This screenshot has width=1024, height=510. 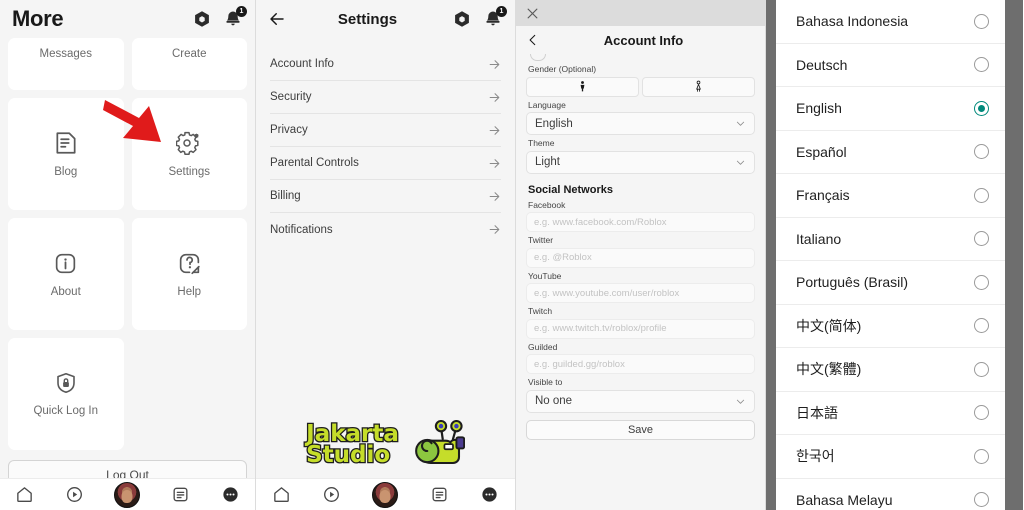 I want to click on language-option-bahasa-melayu: Bahasa Melayu, so click(x=890, y=494).